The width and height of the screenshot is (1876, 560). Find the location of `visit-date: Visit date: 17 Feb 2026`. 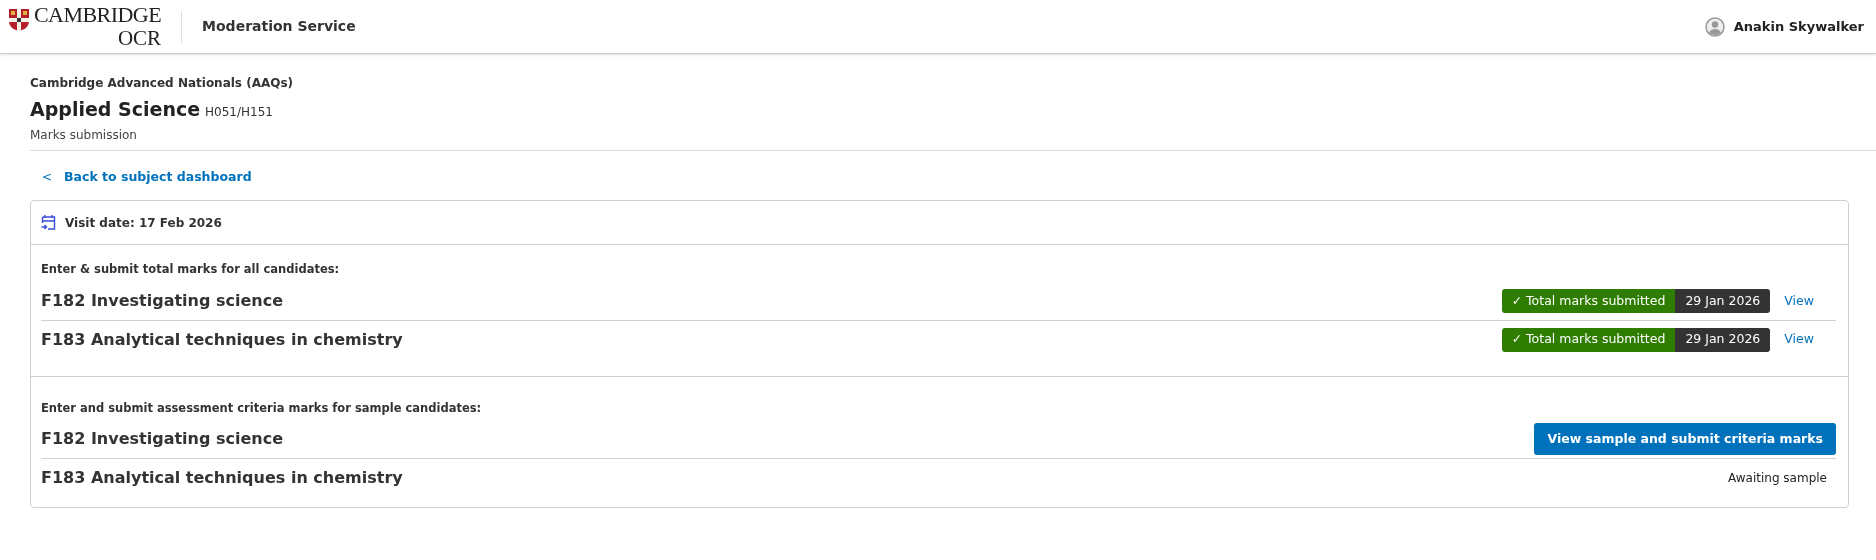

visit-date: Visit date: 17 Feb 2026 is located at coordinates (143, 223).